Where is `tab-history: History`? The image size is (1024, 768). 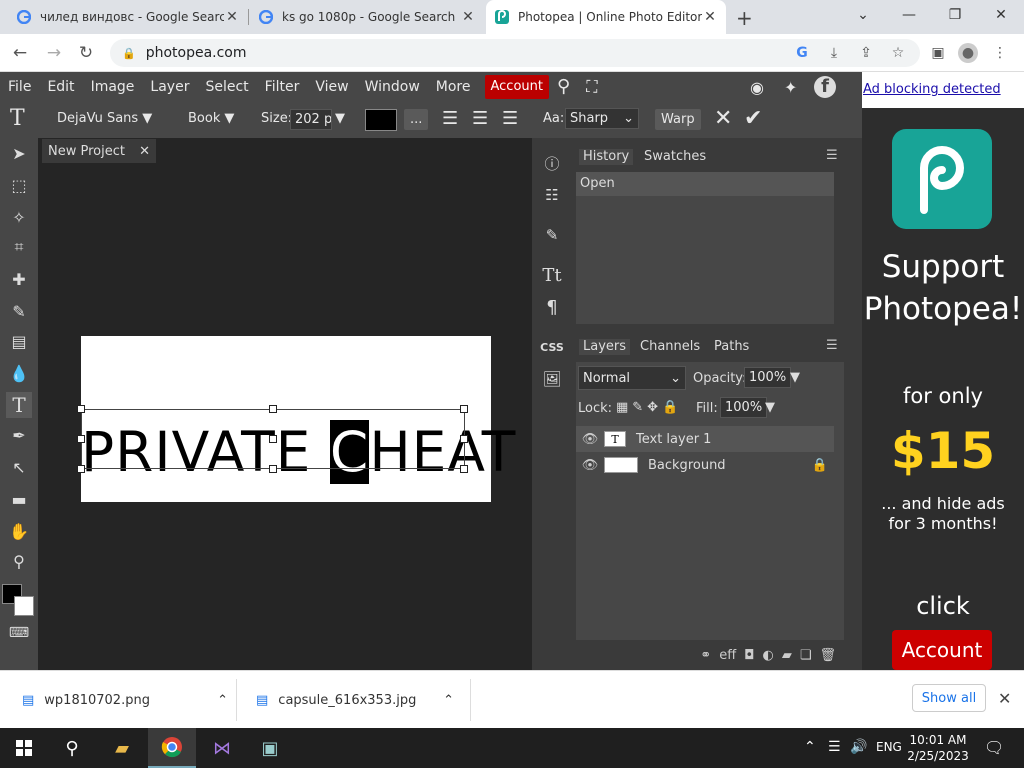 tab-history: History is located at coordinates (606, 157).